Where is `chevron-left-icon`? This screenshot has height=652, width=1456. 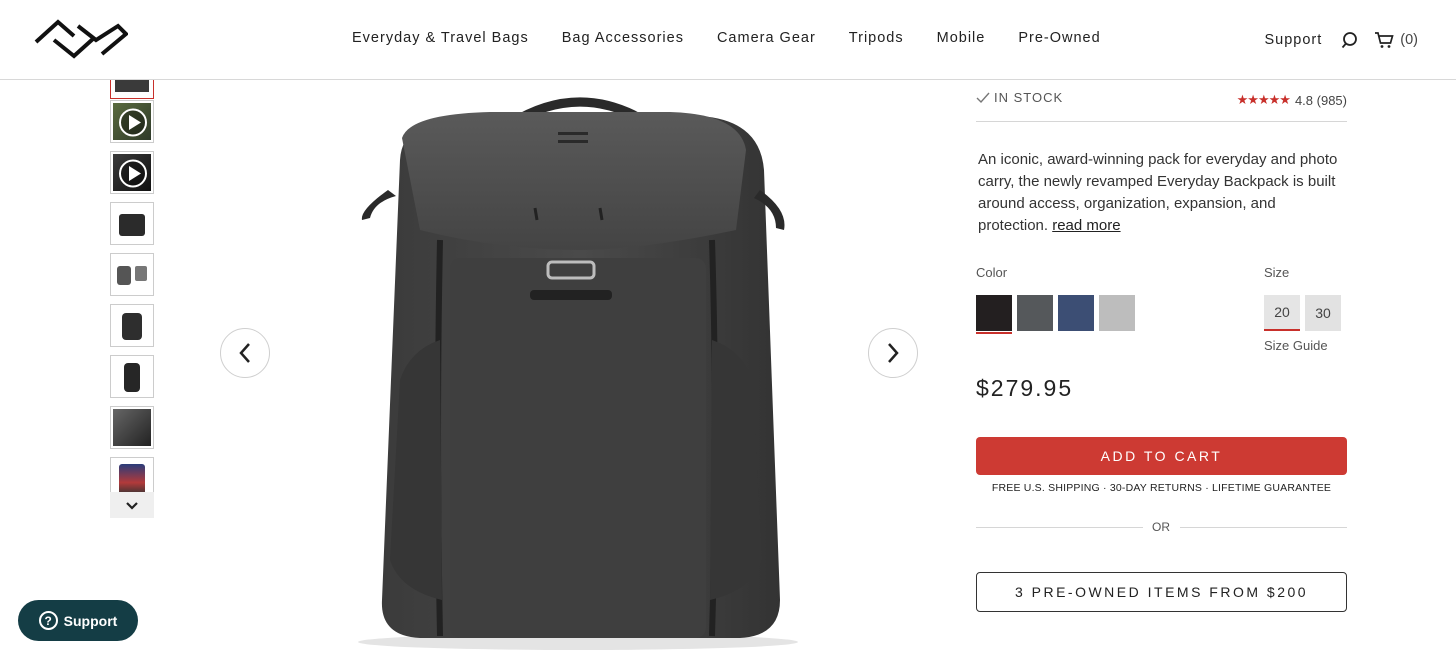 chevron-left-icon is located at coordinates (244, 353).